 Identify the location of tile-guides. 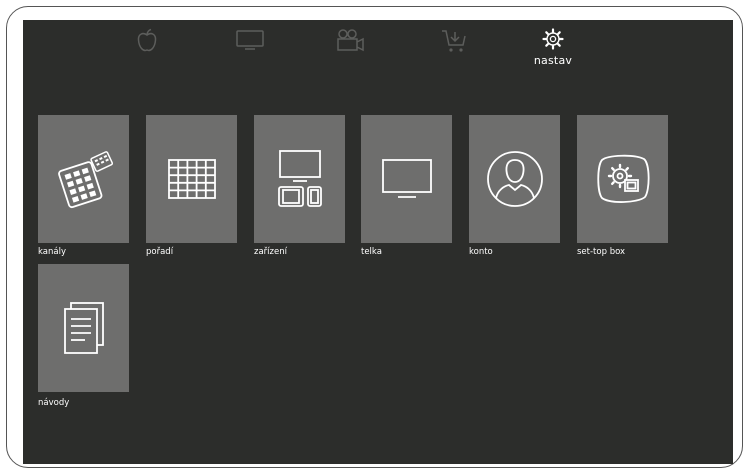
(83, 328).